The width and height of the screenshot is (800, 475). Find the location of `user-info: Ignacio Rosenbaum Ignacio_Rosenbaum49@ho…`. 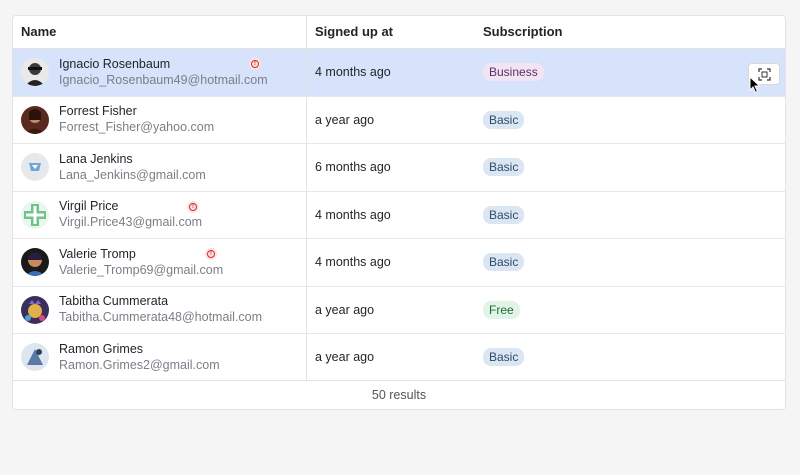

user-info: Ignacio Rosenbaum Ignacio_Rosenbaum49@ho… is located at coordinates (163, 72).